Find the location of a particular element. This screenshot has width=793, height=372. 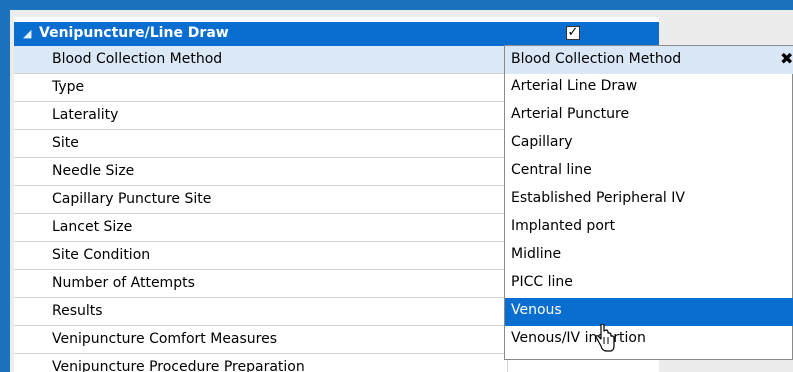

row-label: Capillary Puncture Site is located at coordinates (132, 199).